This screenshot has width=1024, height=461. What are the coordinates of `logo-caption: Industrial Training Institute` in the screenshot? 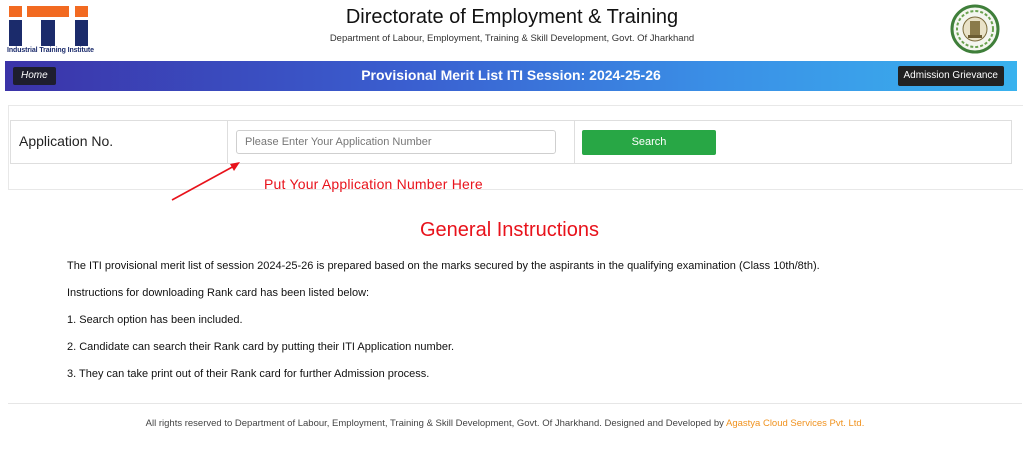 It's located at (50, 50).